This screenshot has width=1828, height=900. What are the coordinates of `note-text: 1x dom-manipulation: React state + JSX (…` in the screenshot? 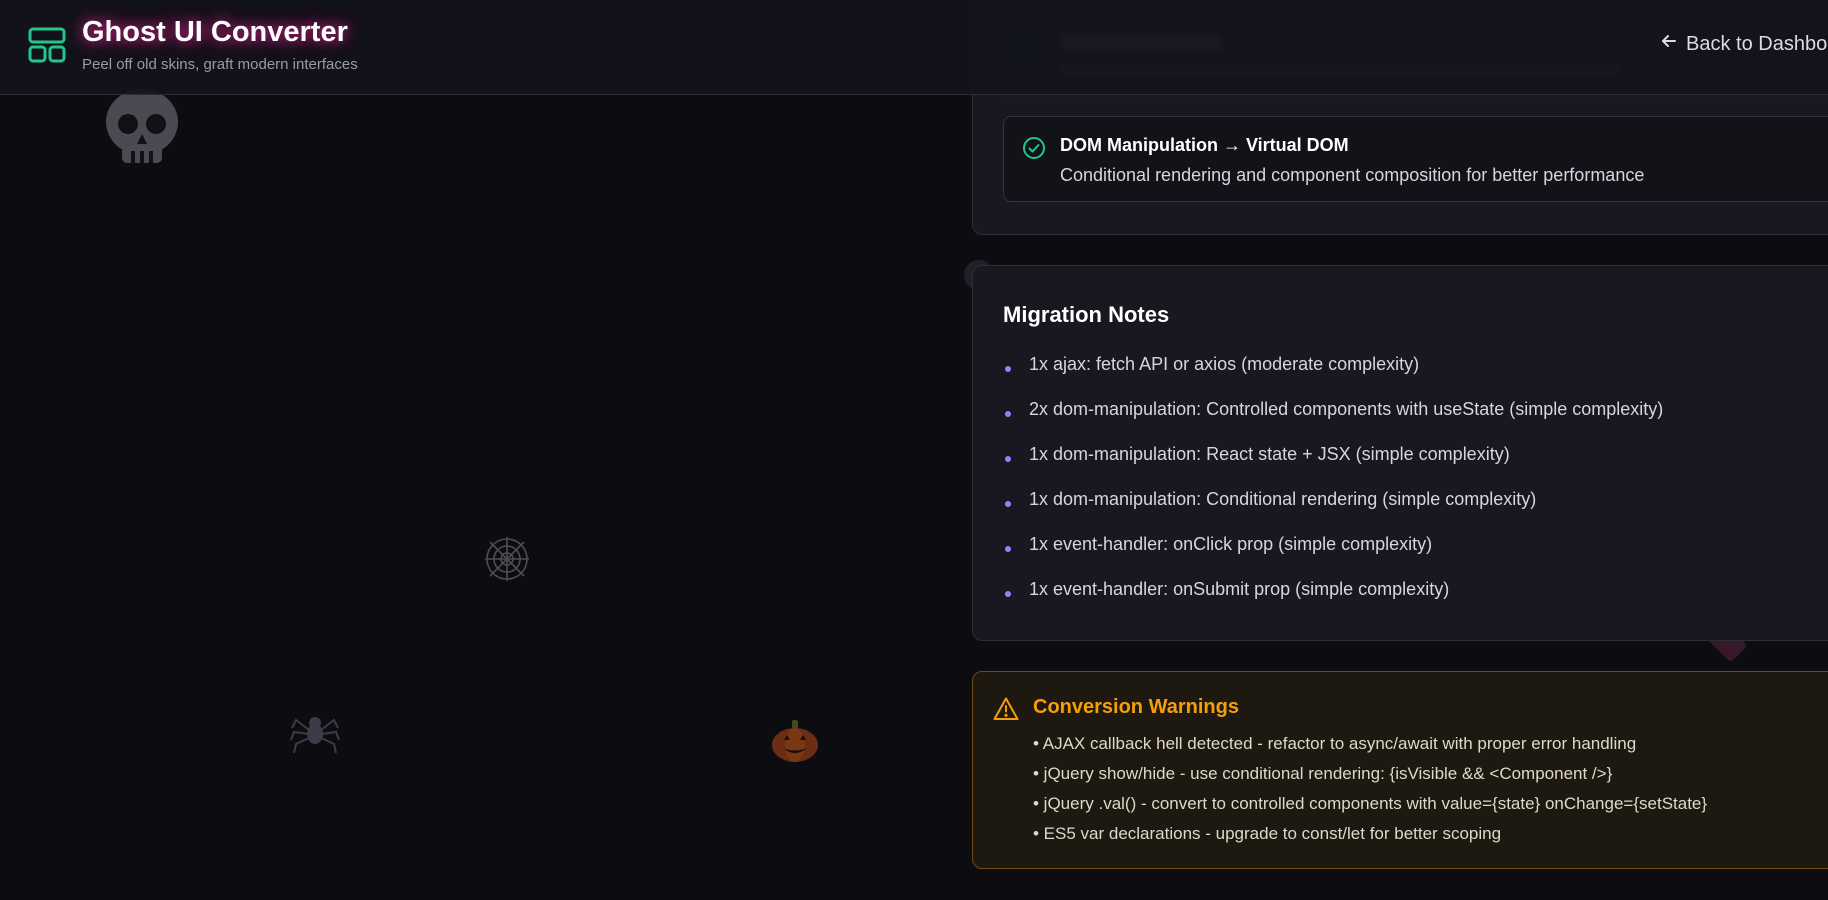 It's located at (1269, 454).